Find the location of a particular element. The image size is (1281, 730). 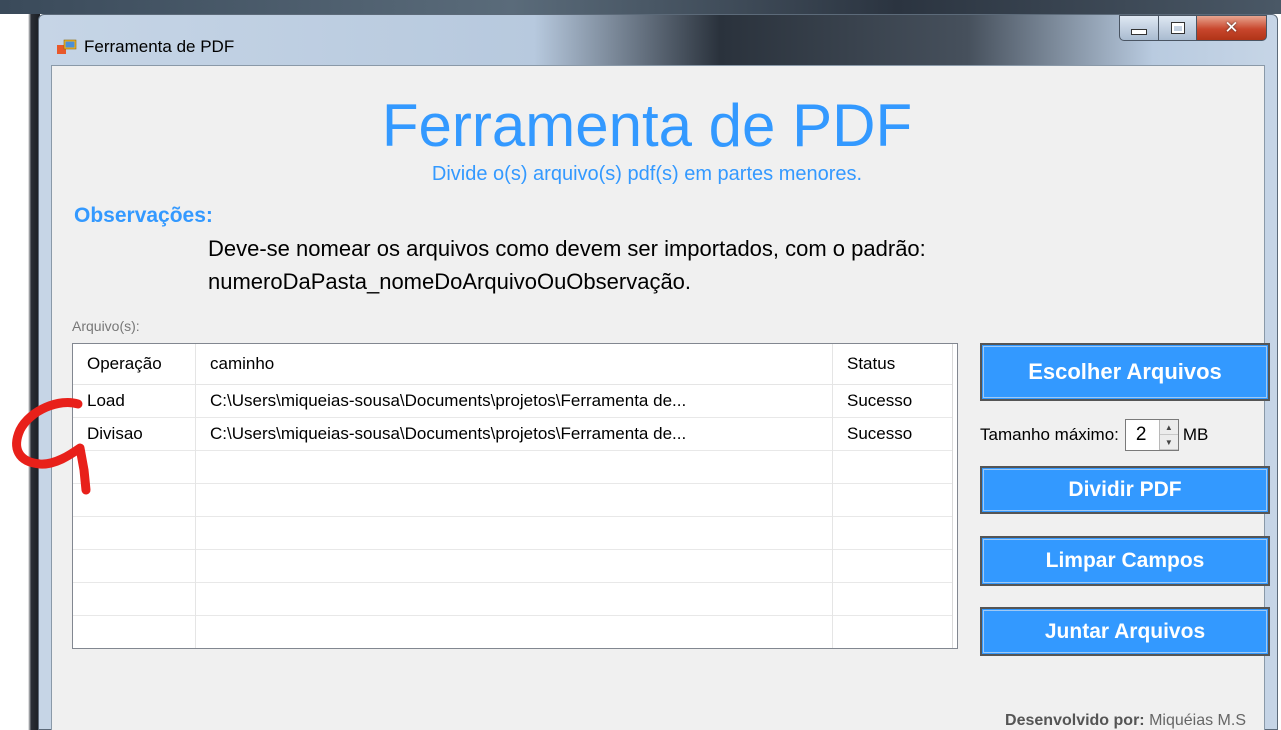

desktop-background-left is located at coordinates (20, 372).